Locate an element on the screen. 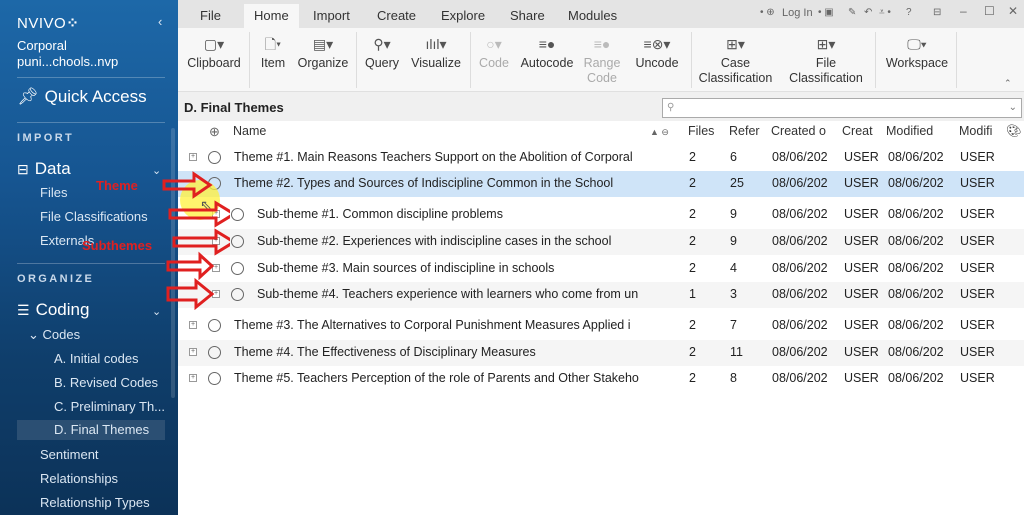 The height and width of the screenshot is (515, 1024). range-code-button: ≡● Range Code is located at coordinates (602, 59).